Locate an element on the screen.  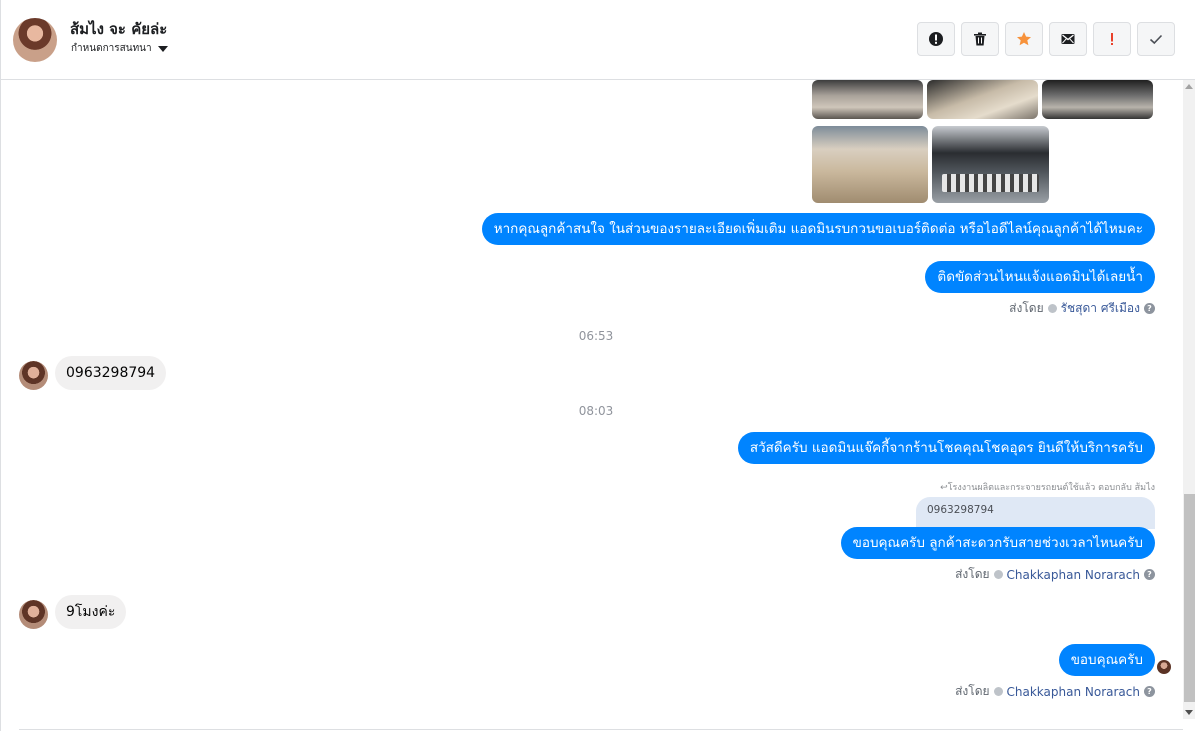
scroll-up-arrow-icon is located at coordinates (1189, 86).